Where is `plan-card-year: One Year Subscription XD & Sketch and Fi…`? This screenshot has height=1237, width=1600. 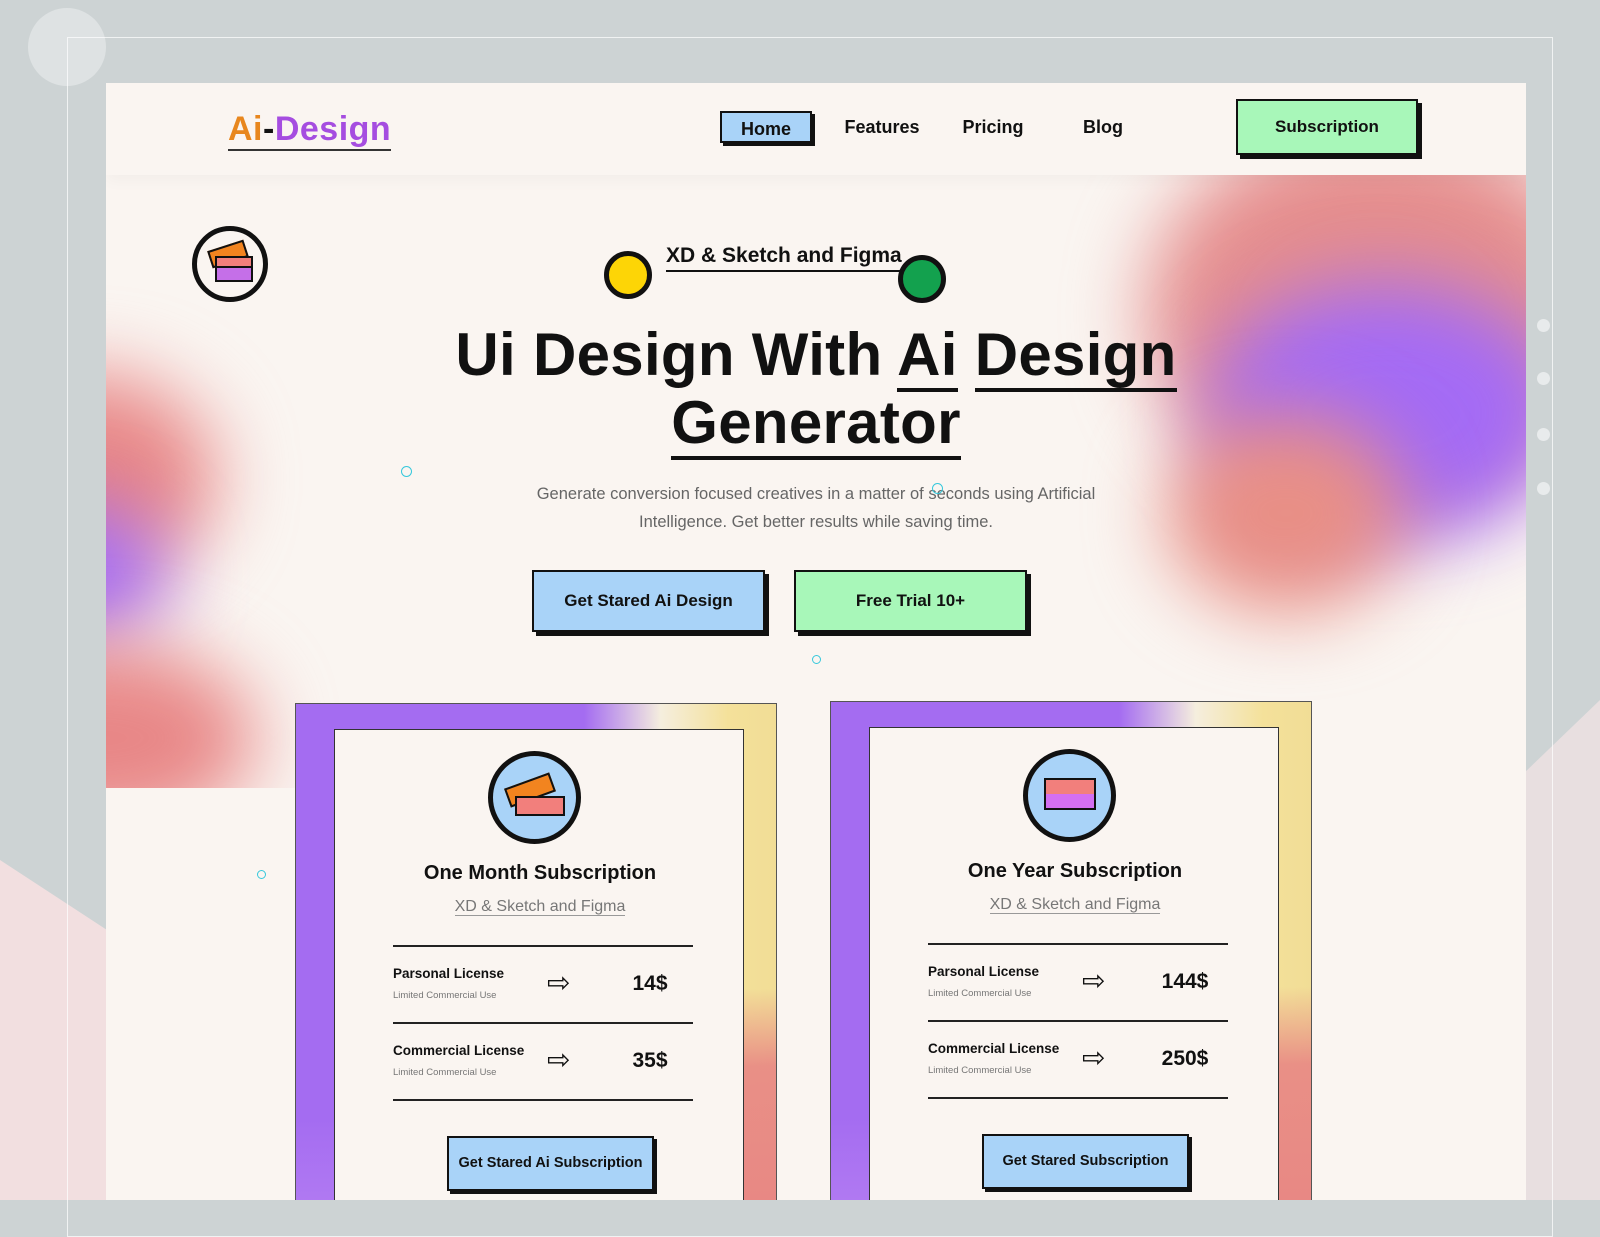
plan-card-year: One Year Subscription XD & Sketch and Fi… is located at coordinates (1071, 950).